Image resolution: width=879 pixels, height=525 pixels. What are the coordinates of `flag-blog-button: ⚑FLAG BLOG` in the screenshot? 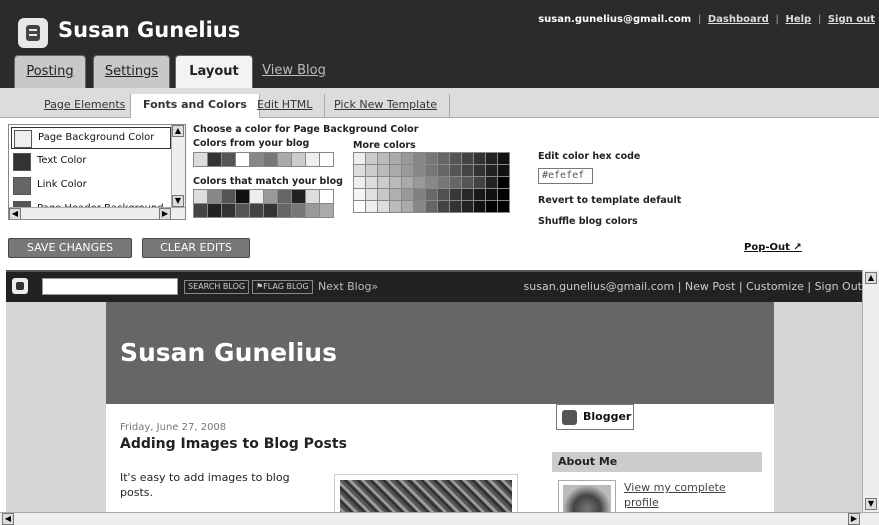 It's located at (282, 287).